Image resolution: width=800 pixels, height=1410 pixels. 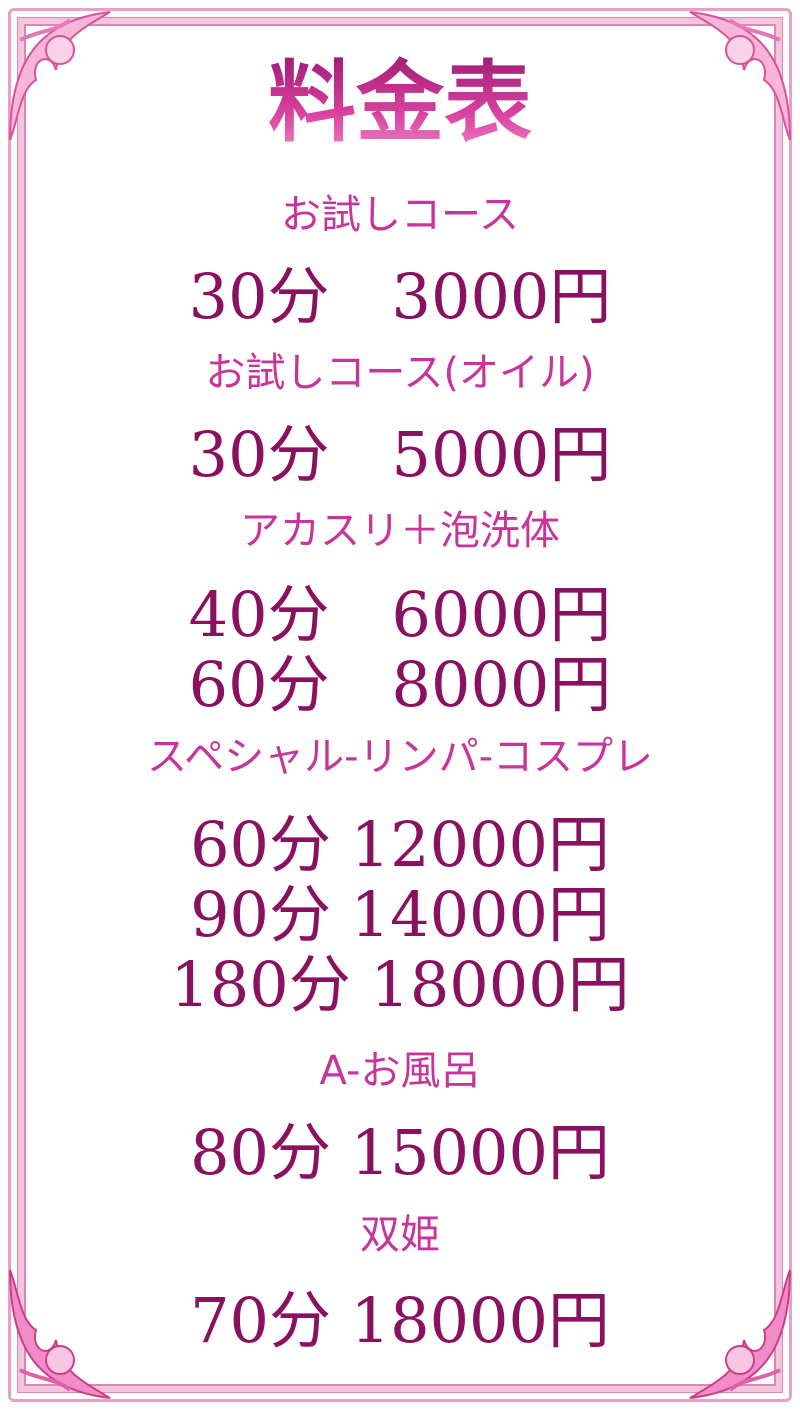 What do you see at coordinates (400, 684) in the screenshot?
I see `price-line-akasuri-60: 60分 8000円` at bounding box center [400, 684].